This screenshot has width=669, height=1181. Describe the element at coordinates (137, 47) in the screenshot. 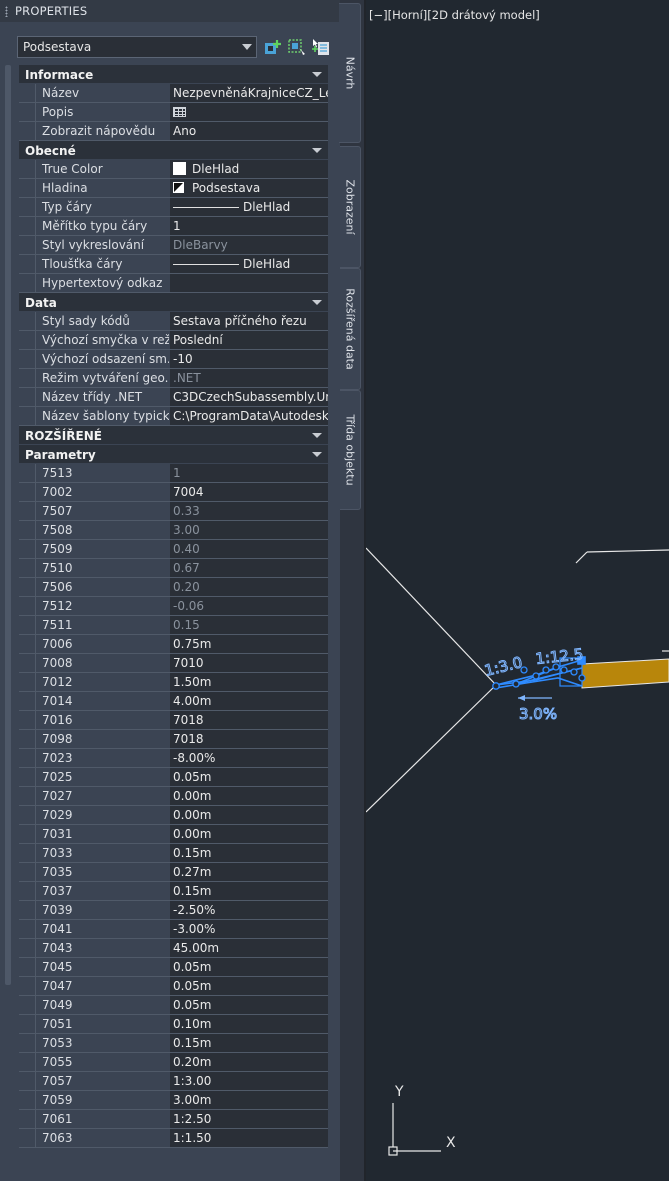

I see `object-type-dropdown: Podsestava` at that location.